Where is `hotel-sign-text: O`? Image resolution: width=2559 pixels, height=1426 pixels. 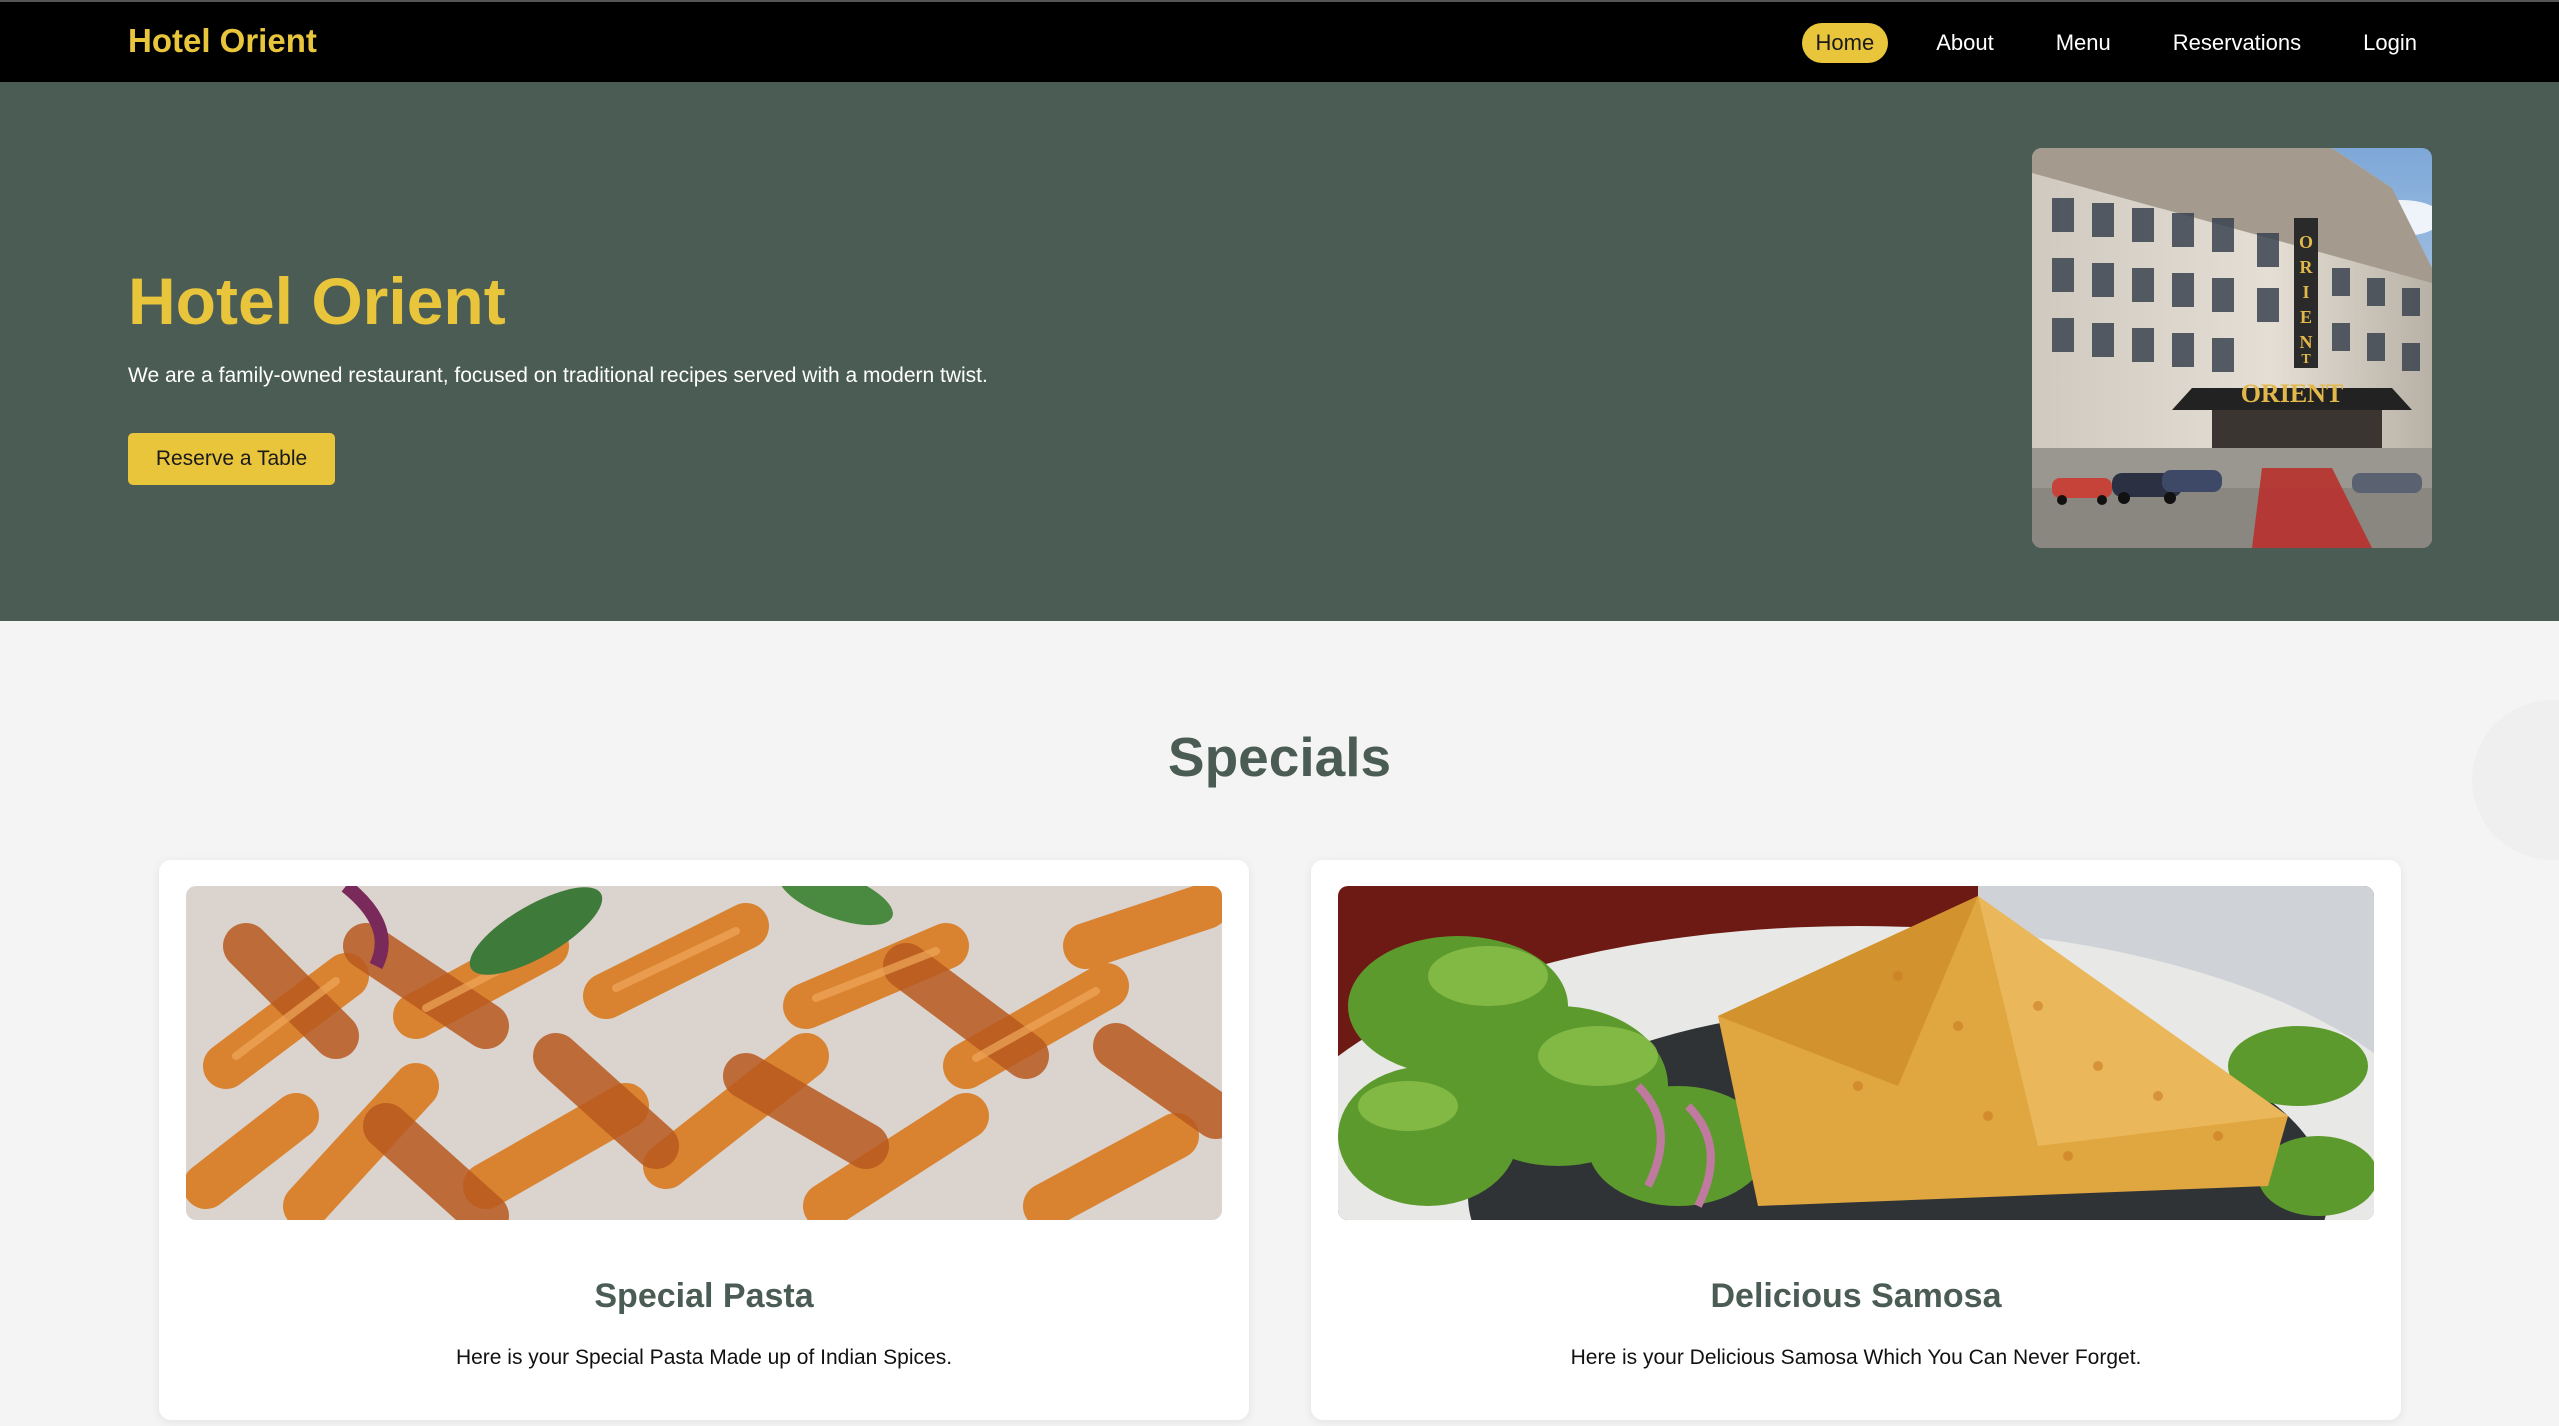 hotel-sign-text: O is located at coordinates (2306, 242).